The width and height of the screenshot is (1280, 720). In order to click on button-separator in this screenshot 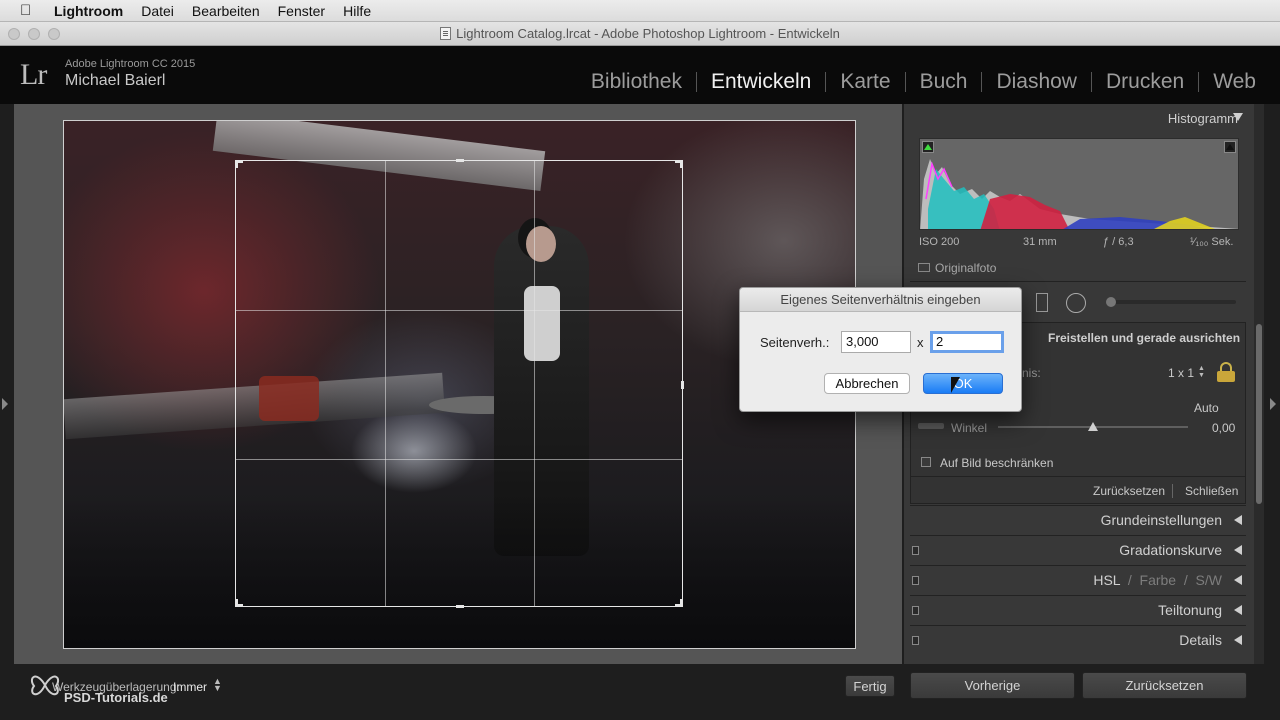, I will do `click(1172, 491)`.